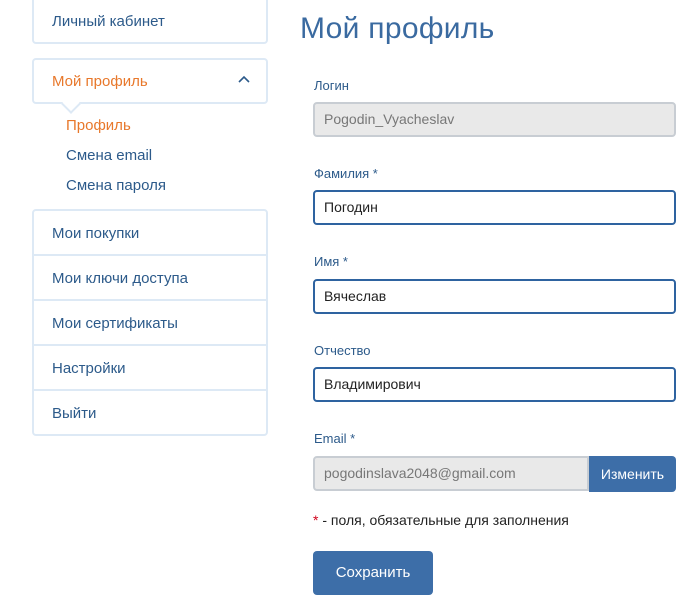 This screenshot has height=600, width=698. What do you see at coordinates (331, 261) in the screenshot?
I see `first-name-label: Имя *` at bounding box center [331, 261].